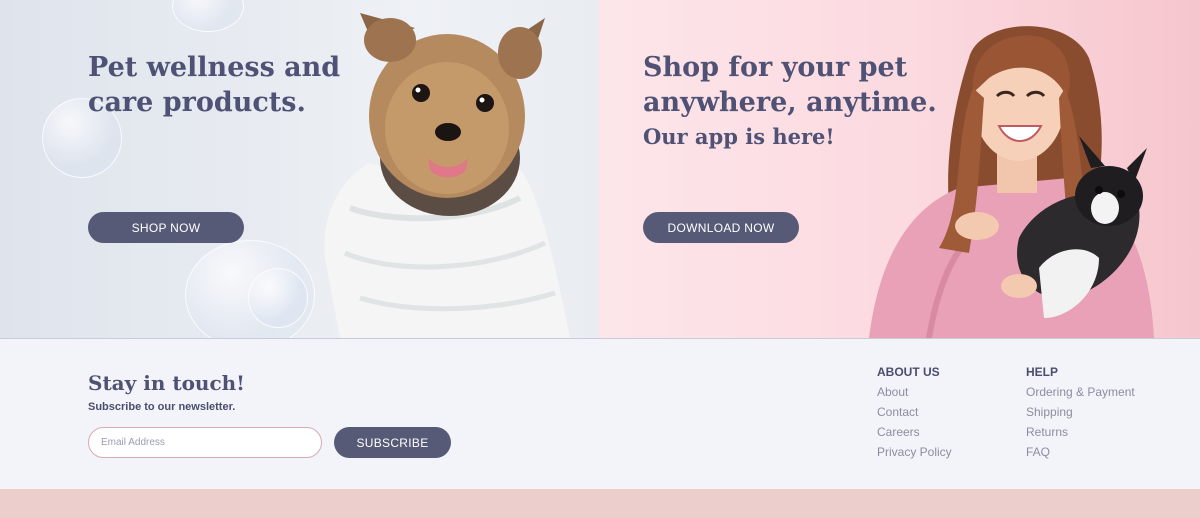 This screenshot has height=518, width=1200. Describe the element at coordinates (392, 442) in the screenshot. I see `subscribe-button: SUBSCRIBE` at that location.